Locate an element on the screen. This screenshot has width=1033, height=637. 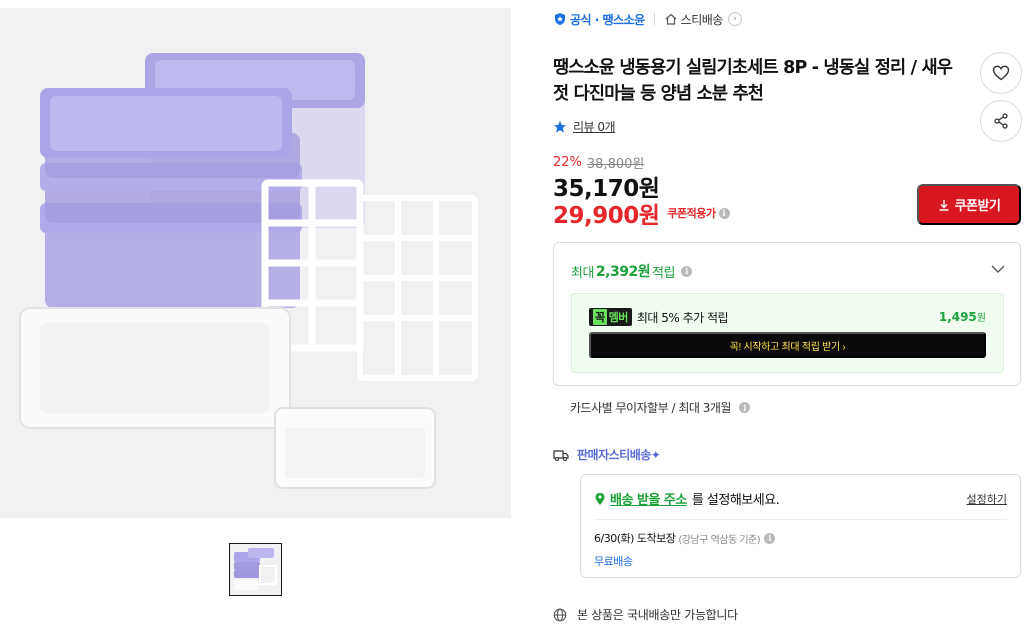
arrival-guarantee: 6/30(화) 도착보장 (강남구 역삼동 기준) i is located at coordinates (685, 538).